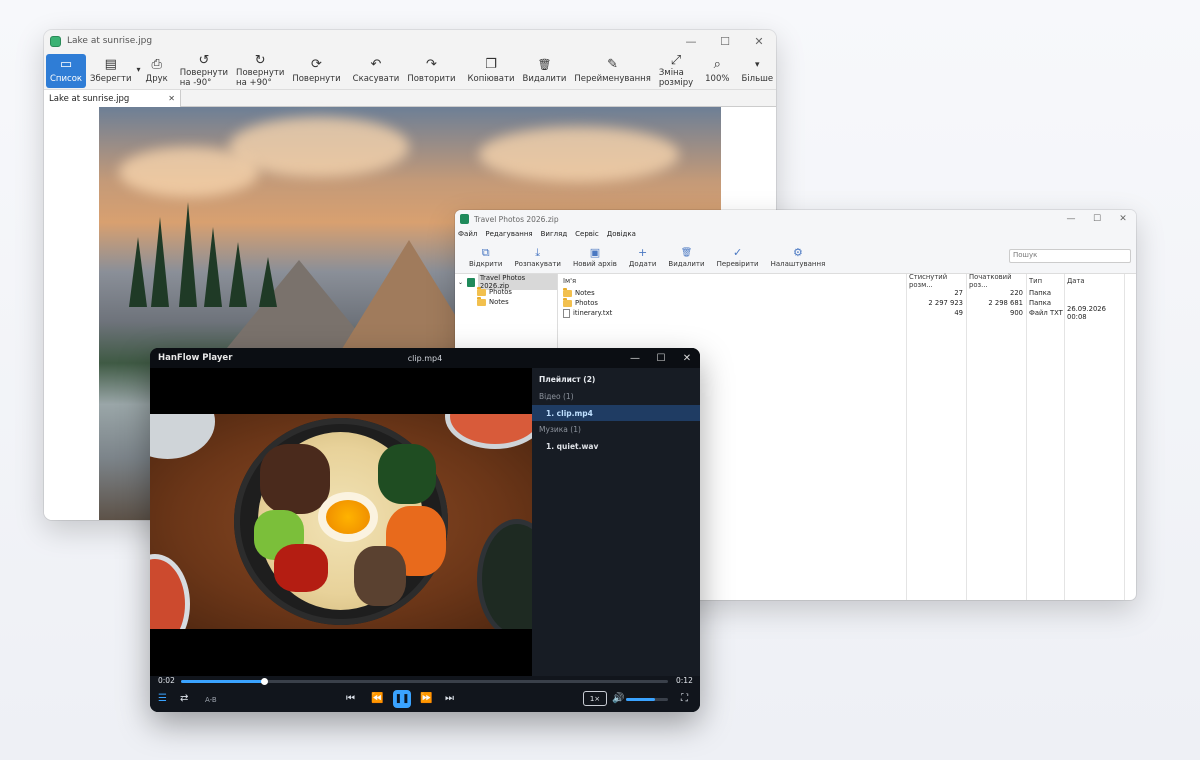 This screenshot has width=1200, height=760. What do you see at coordinates (579, 154) in the screenshot?
I see `cloud` at bounding box center [579, 154].